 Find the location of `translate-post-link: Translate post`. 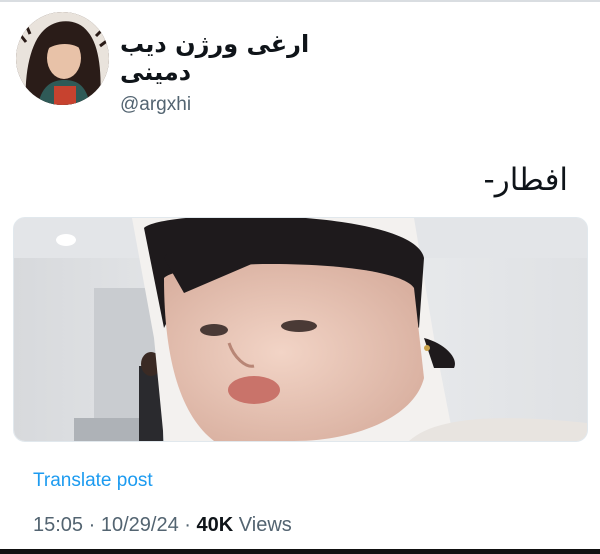

translate-post-link: Translate post is located at coordinates (93, 481).